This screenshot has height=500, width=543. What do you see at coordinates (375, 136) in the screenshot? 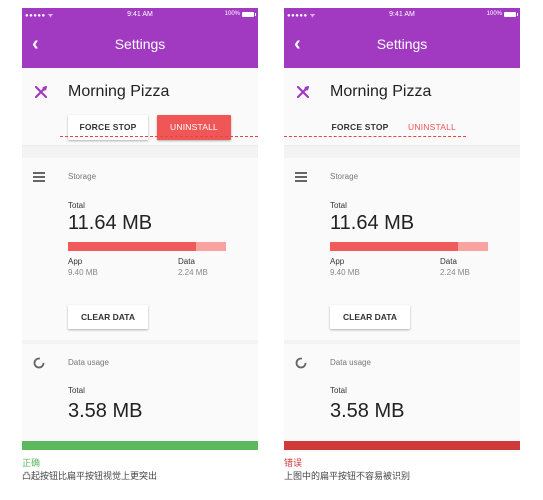
I see `divider-dashed-right` at bounding box center [375, 136].